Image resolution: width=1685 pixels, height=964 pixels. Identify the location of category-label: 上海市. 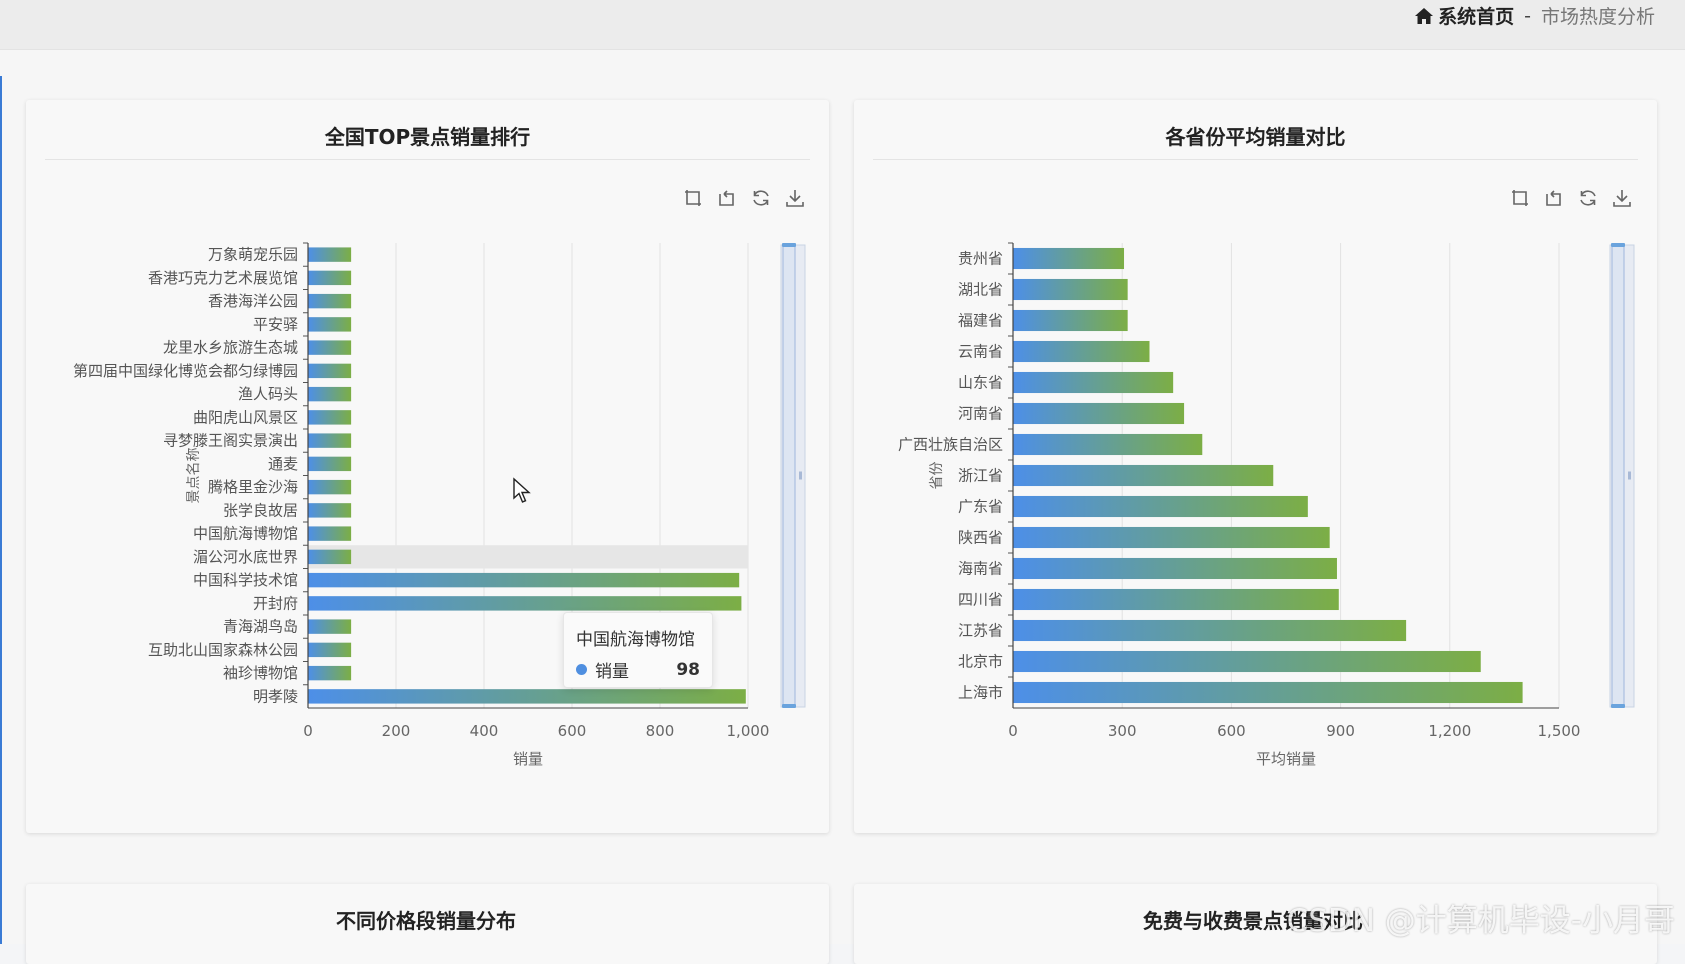
(980, 693).